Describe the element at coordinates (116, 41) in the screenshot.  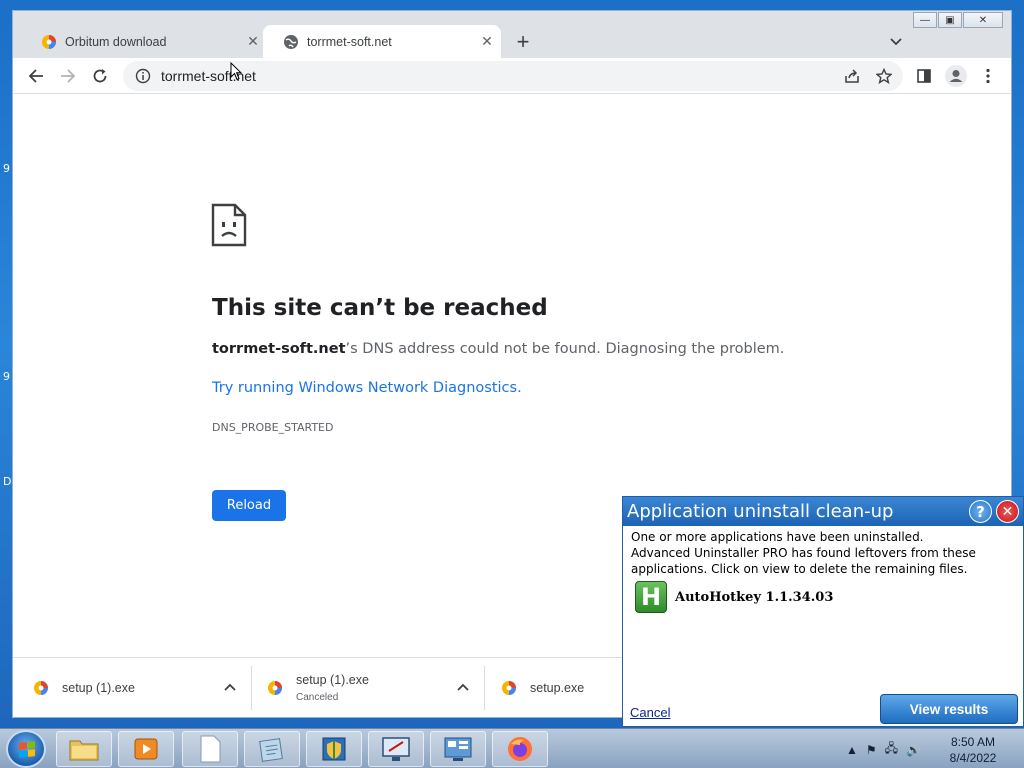
I see `tab-title: Orbitum download` at that location.